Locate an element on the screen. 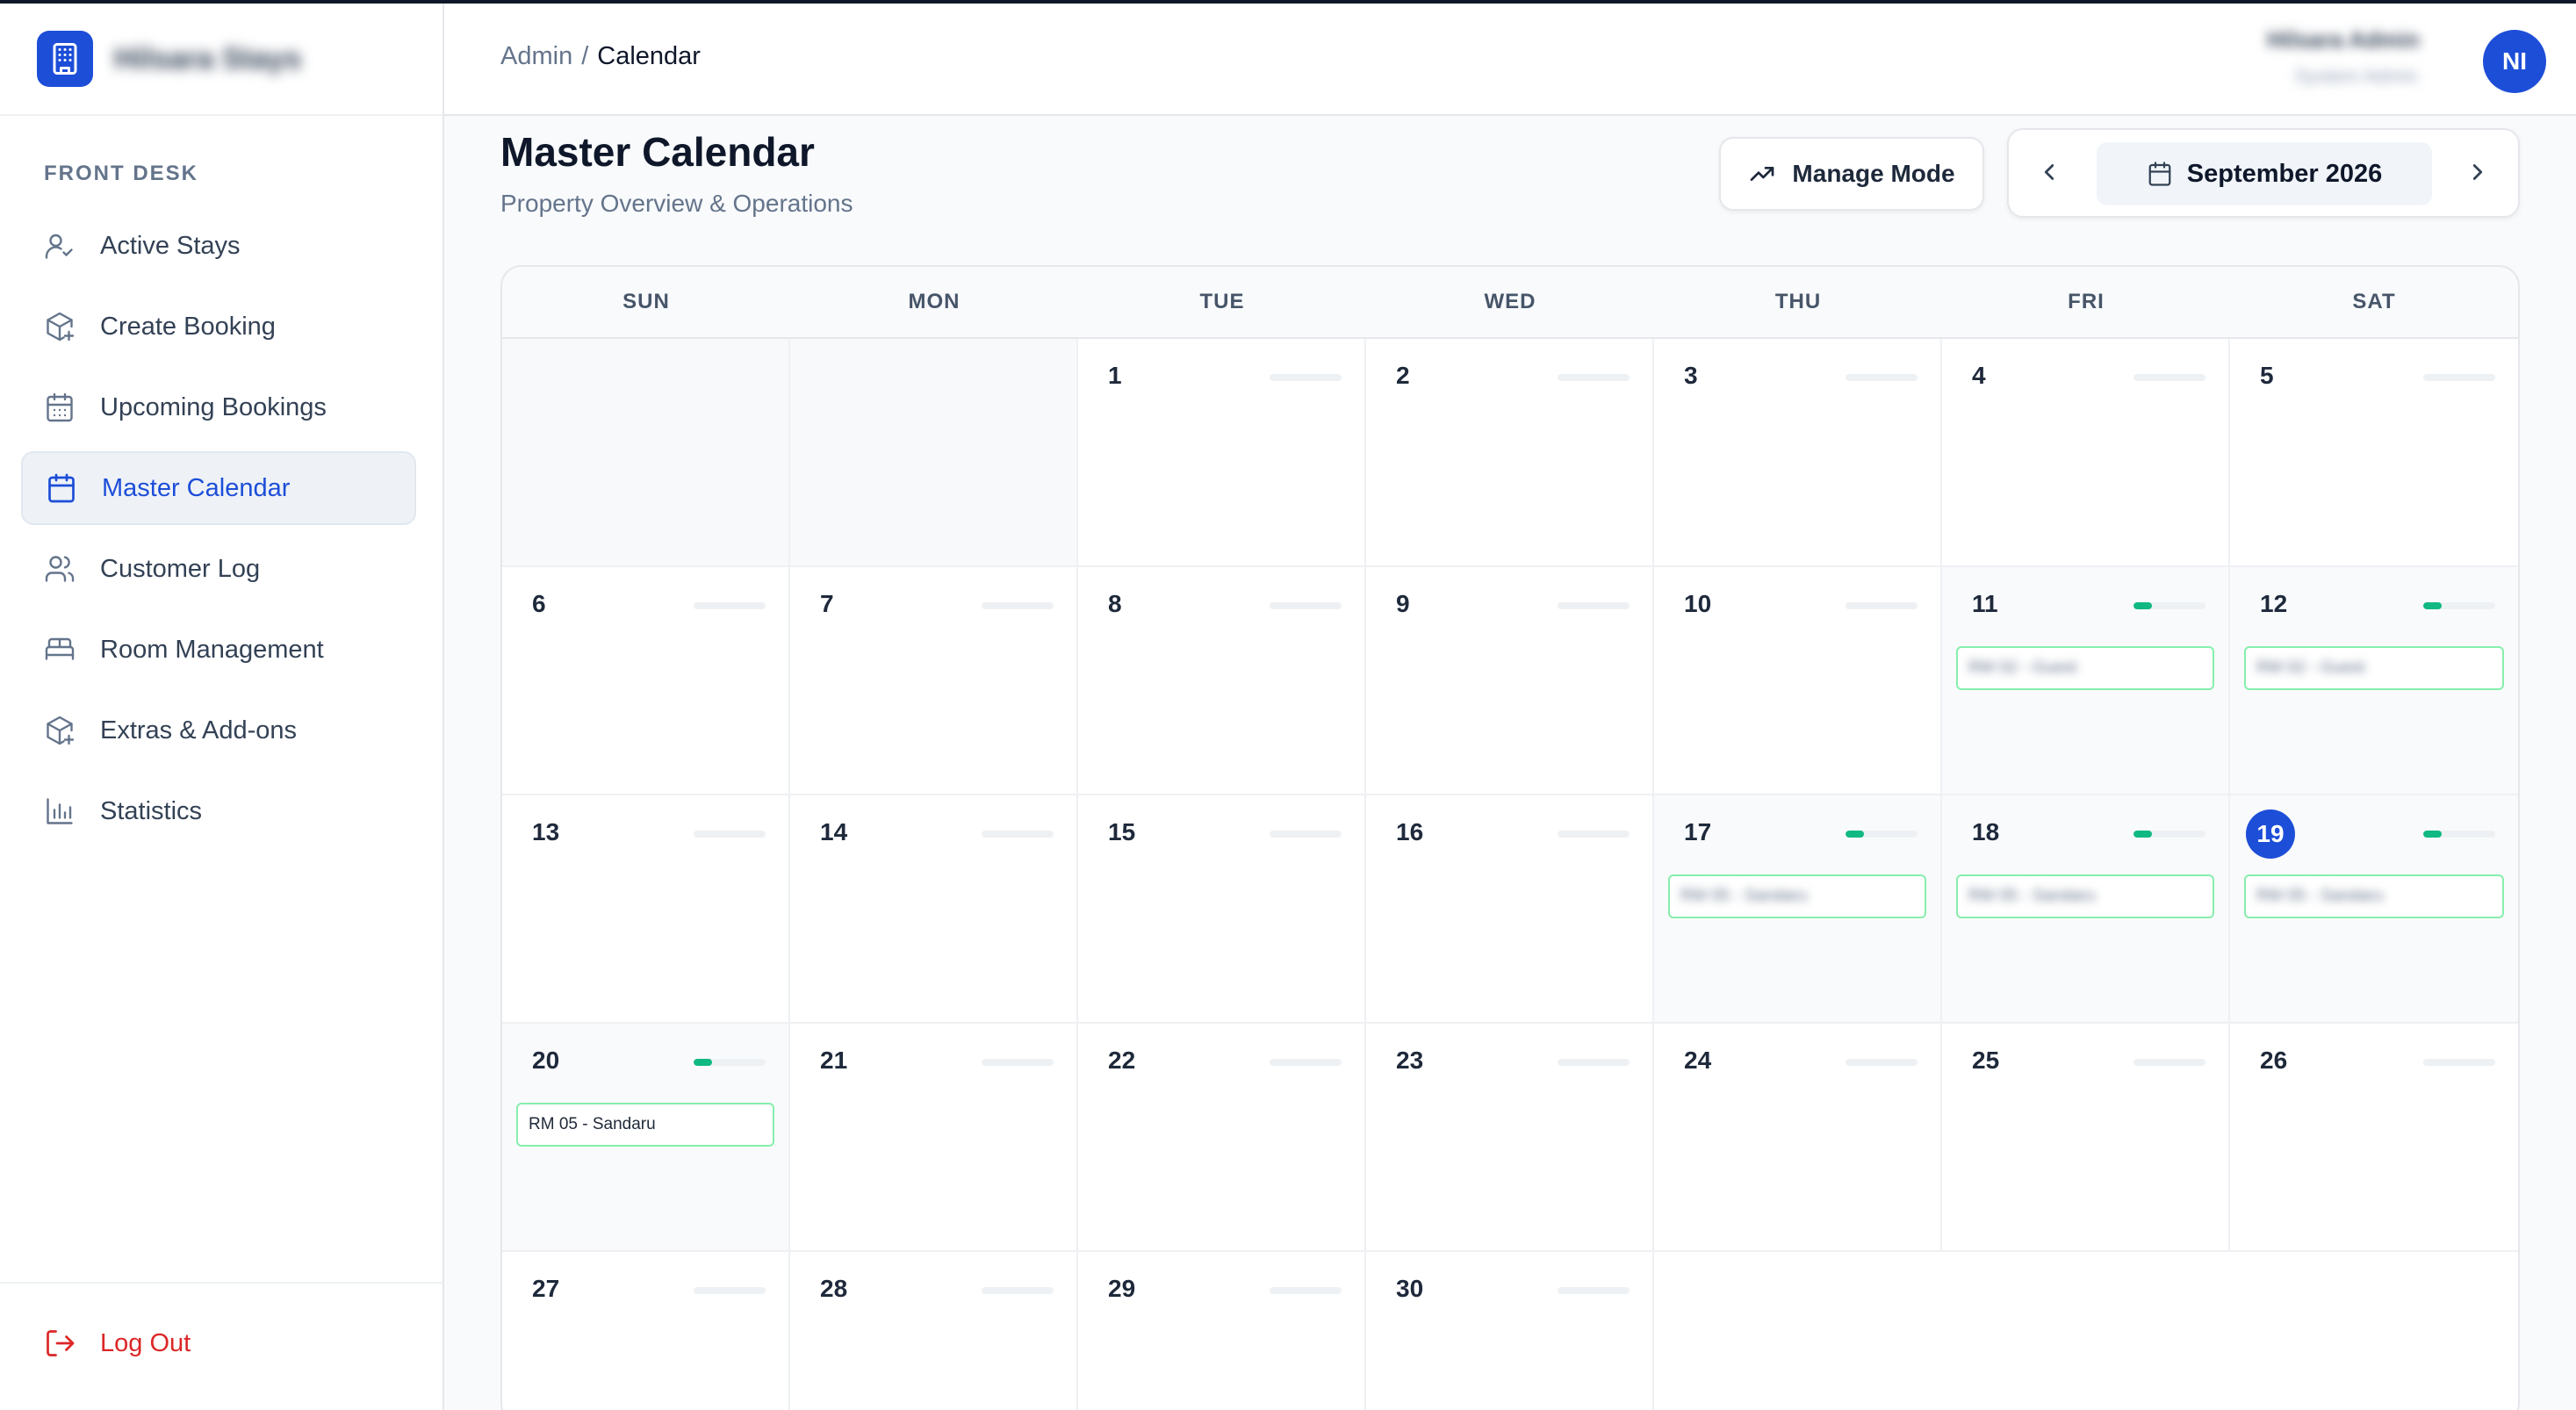  calendar-day-cell: 2 is located at coordinates (1510, 453).